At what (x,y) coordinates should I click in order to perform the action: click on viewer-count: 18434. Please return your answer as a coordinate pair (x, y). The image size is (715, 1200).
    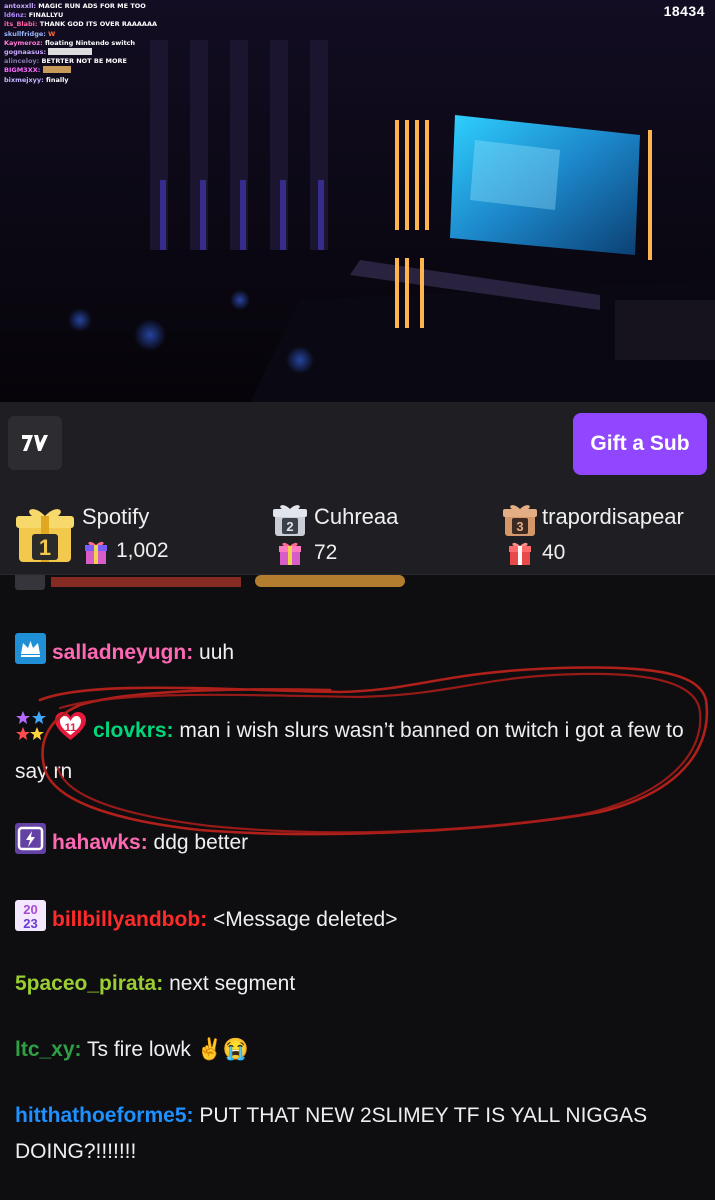
    Looking at the image, I should click on (684, 11).